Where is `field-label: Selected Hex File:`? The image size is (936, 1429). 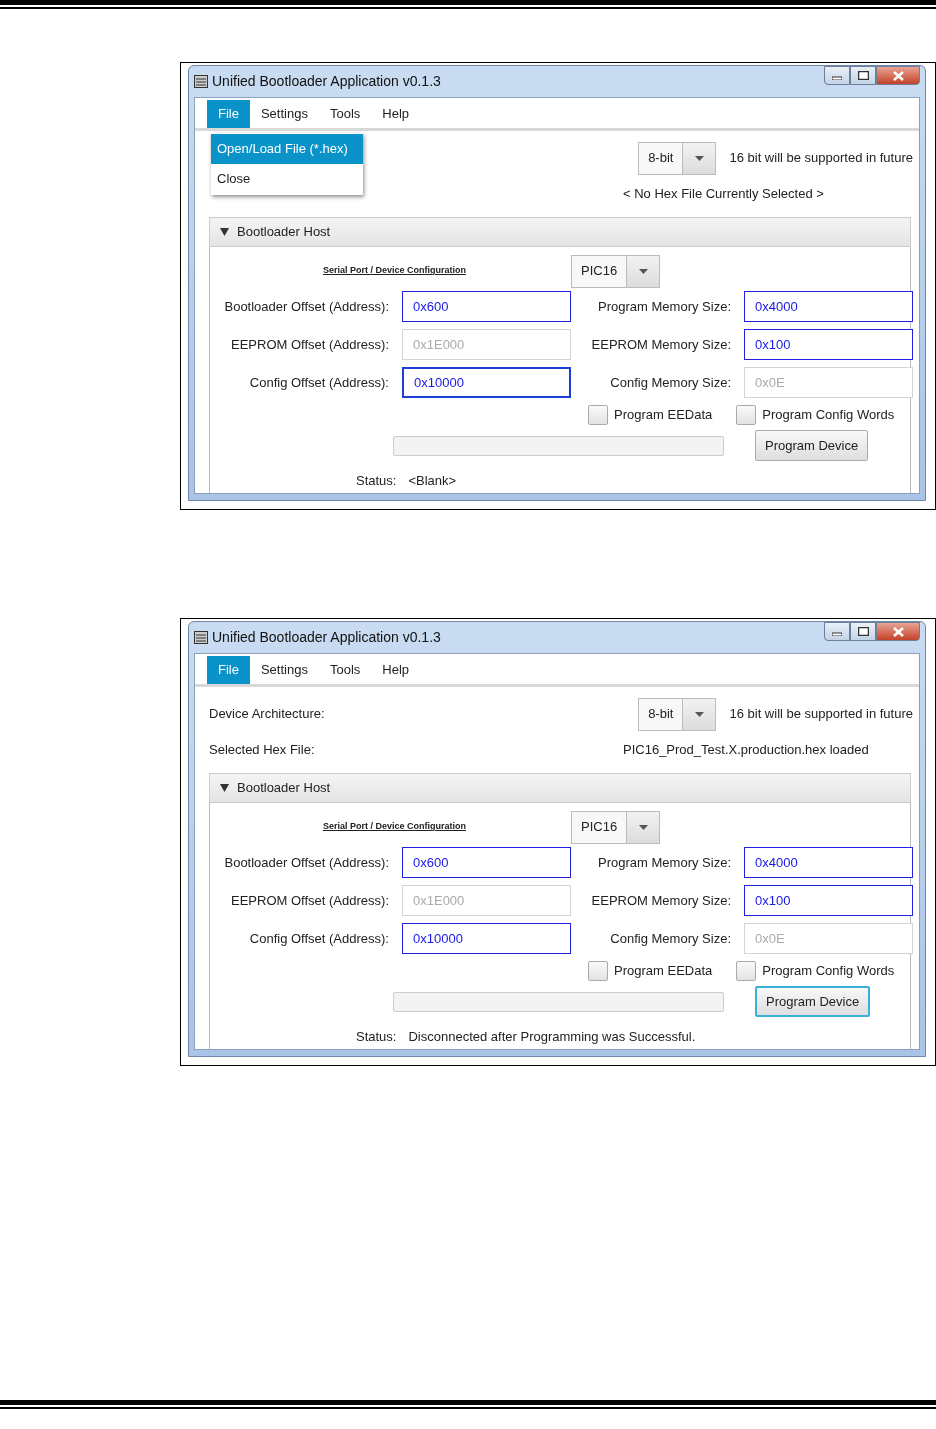
field-label: Selected Hex File: is located at coordinates (262, 750).